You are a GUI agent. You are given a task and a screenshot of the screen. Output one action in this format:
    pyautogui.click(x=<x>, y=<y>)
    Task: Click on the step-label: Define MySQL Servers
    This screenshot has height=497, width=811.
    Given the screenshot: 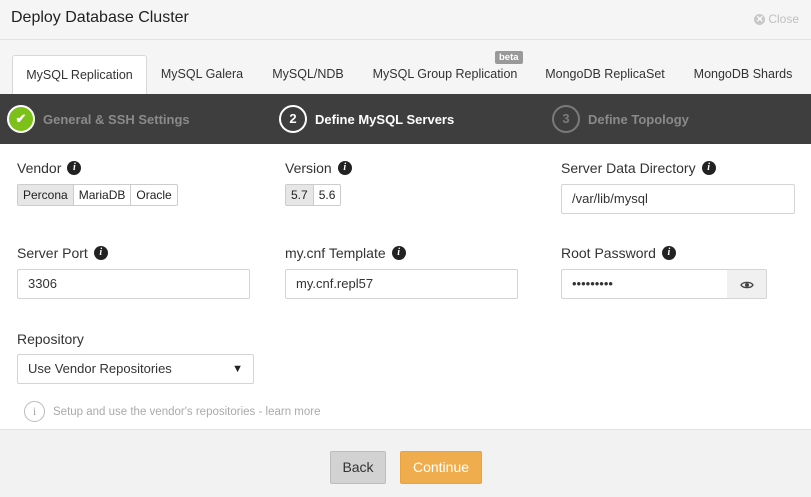 What is the action you would take?
    pyautogui.click(x=385, y=119)
    